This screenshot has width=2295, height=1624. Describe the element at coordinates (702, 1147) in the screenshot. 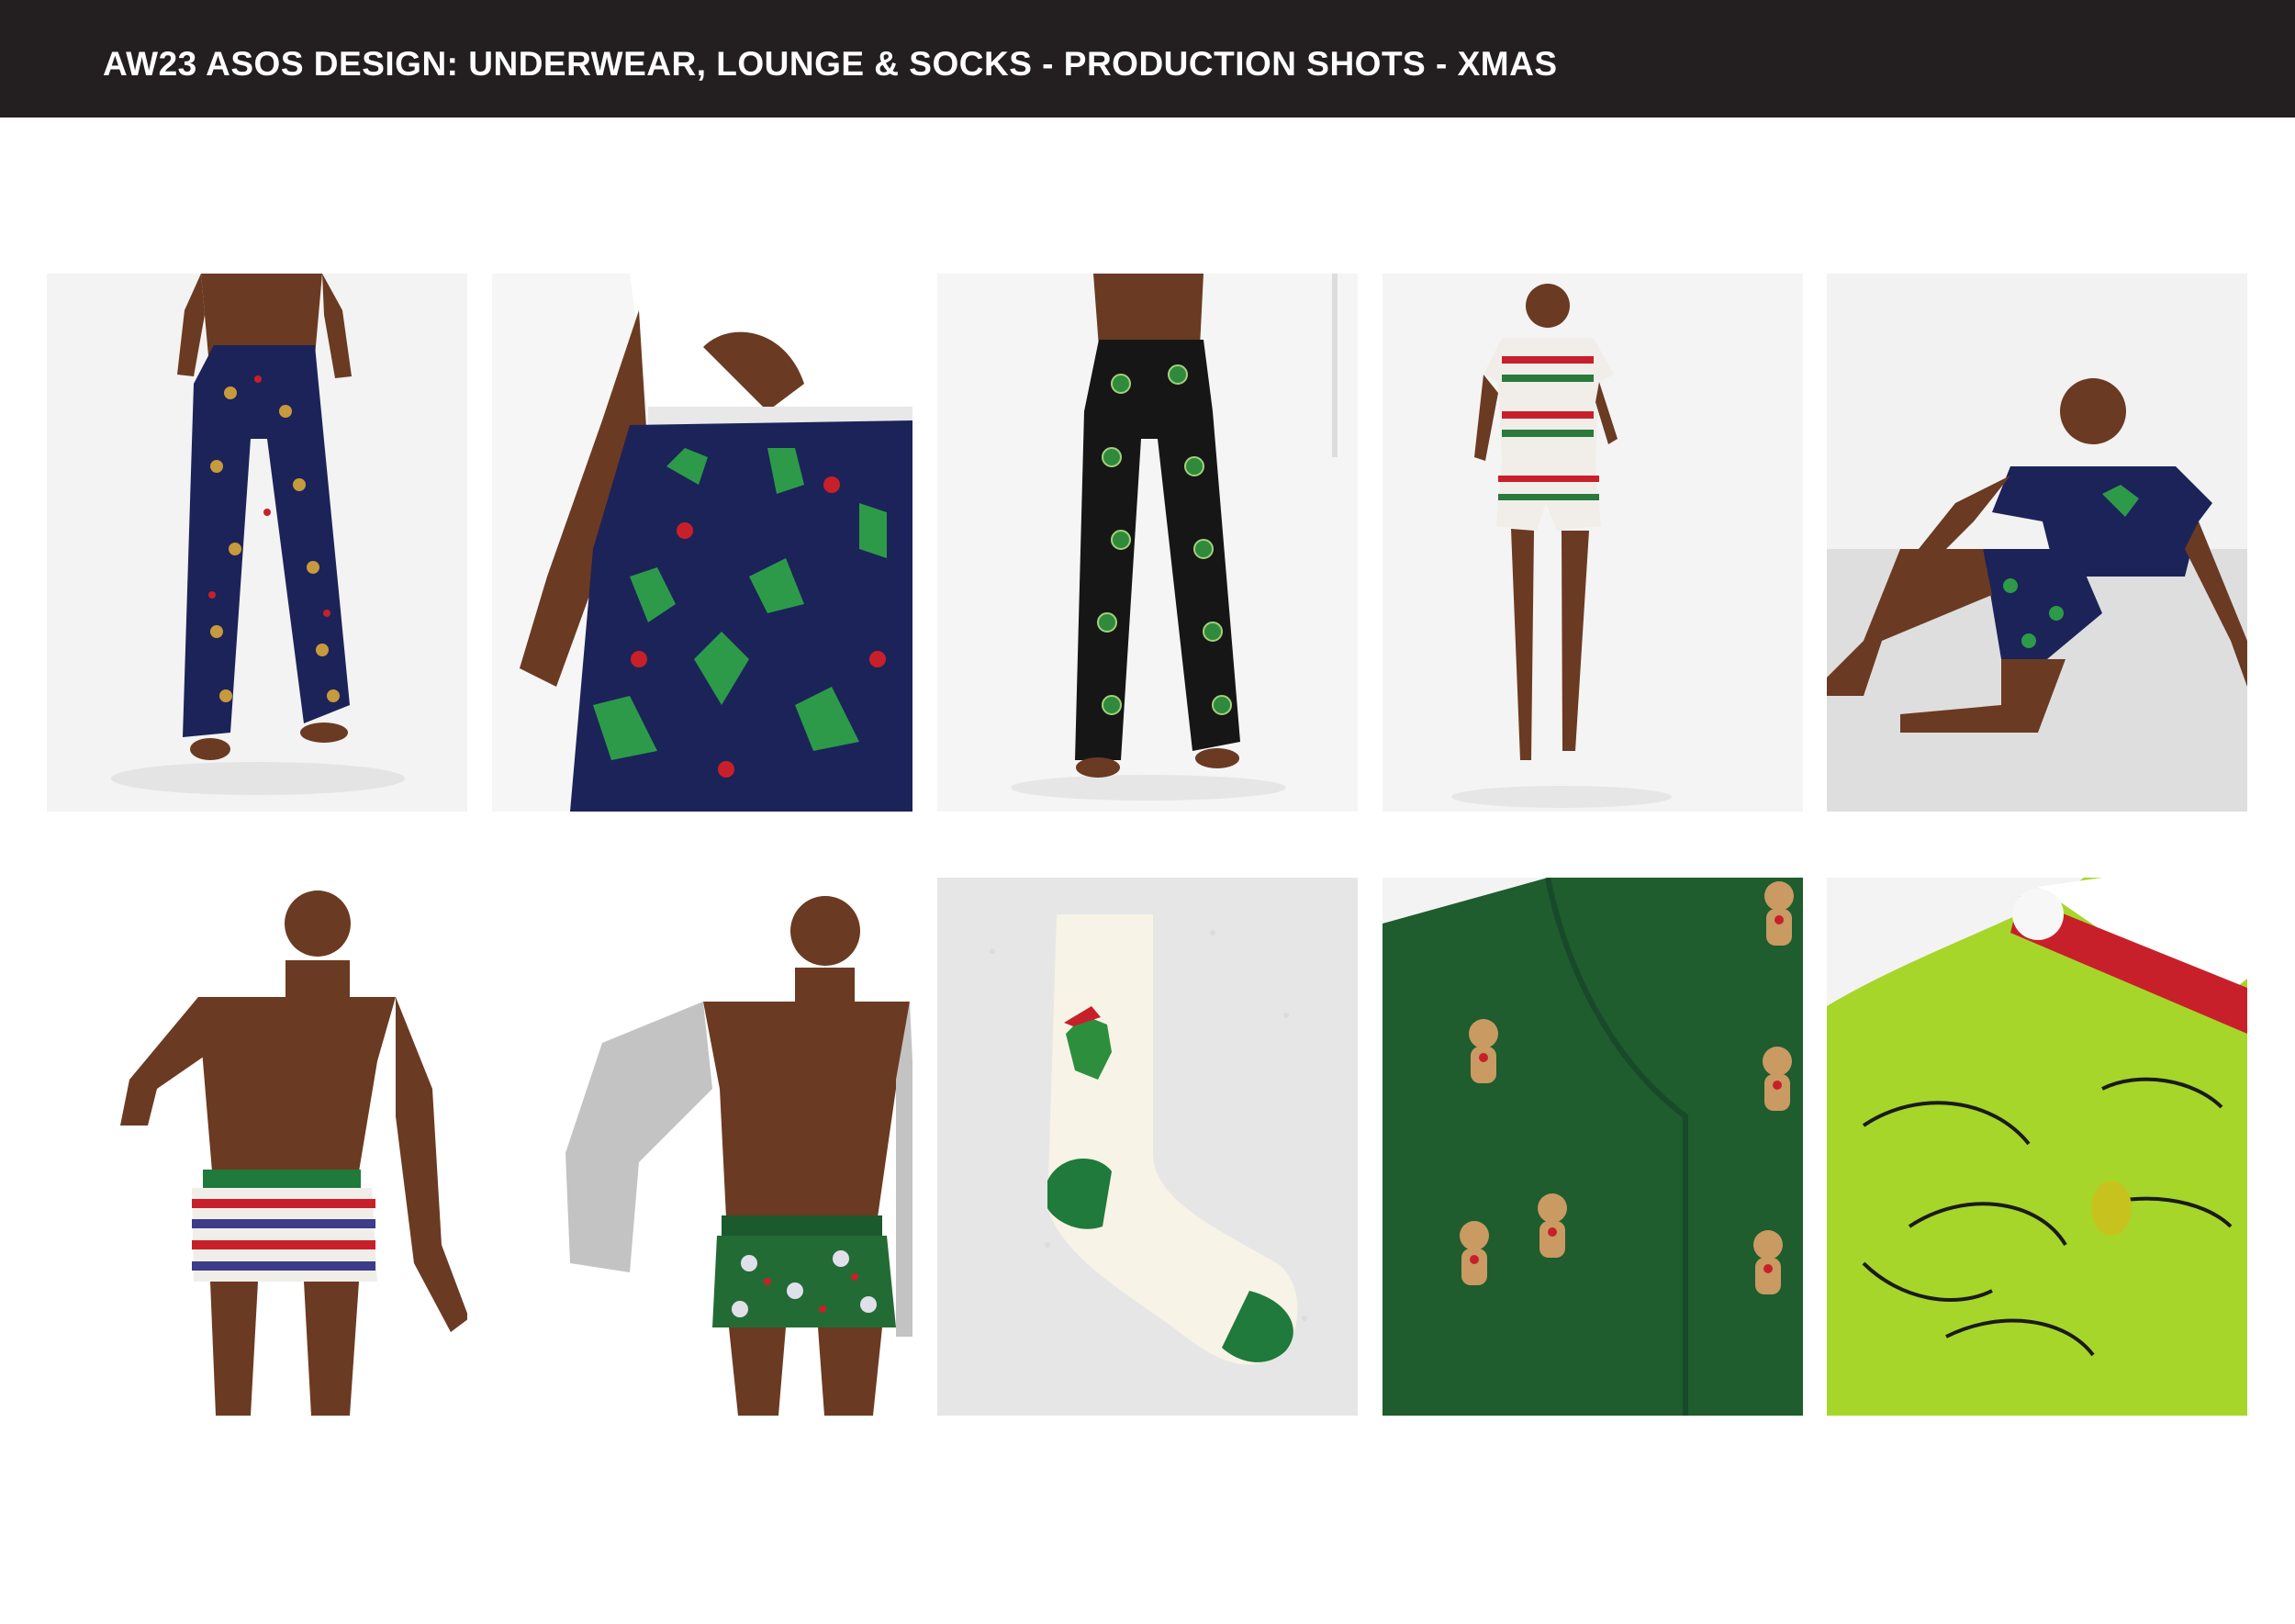

I see `product-photo-green-print-trunks` at that location.